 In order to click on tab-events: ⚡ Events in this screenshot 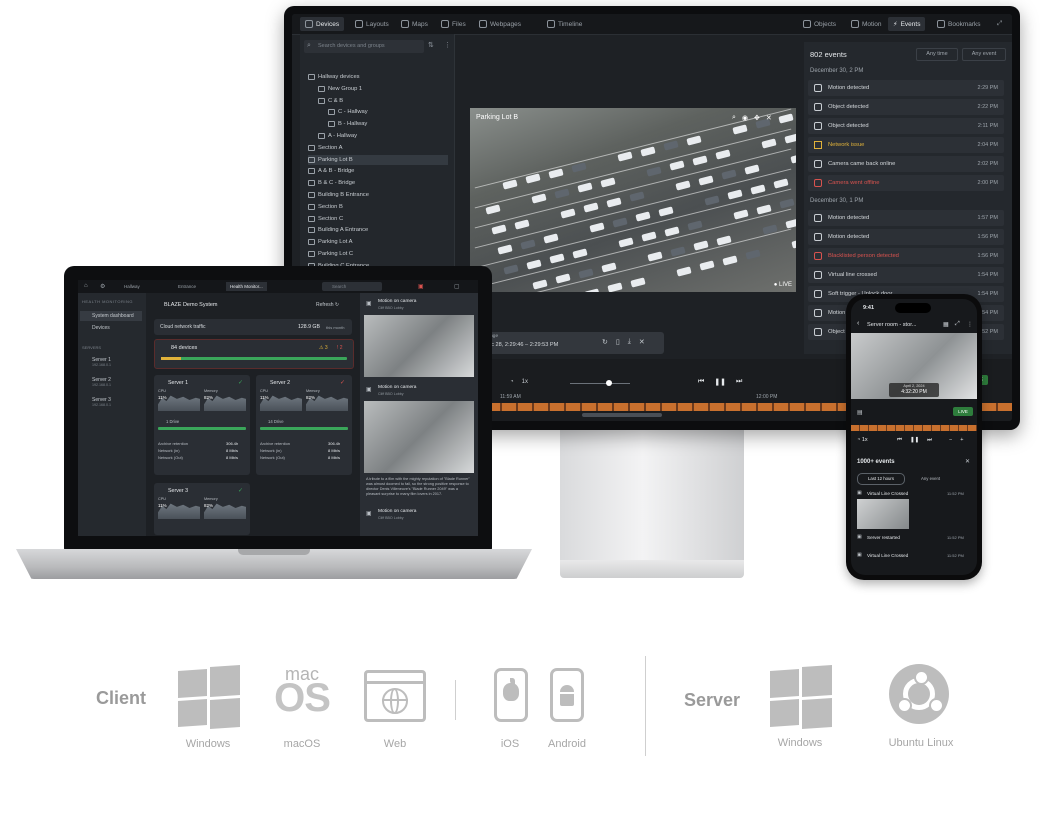, I will do `click(907, 24)`.